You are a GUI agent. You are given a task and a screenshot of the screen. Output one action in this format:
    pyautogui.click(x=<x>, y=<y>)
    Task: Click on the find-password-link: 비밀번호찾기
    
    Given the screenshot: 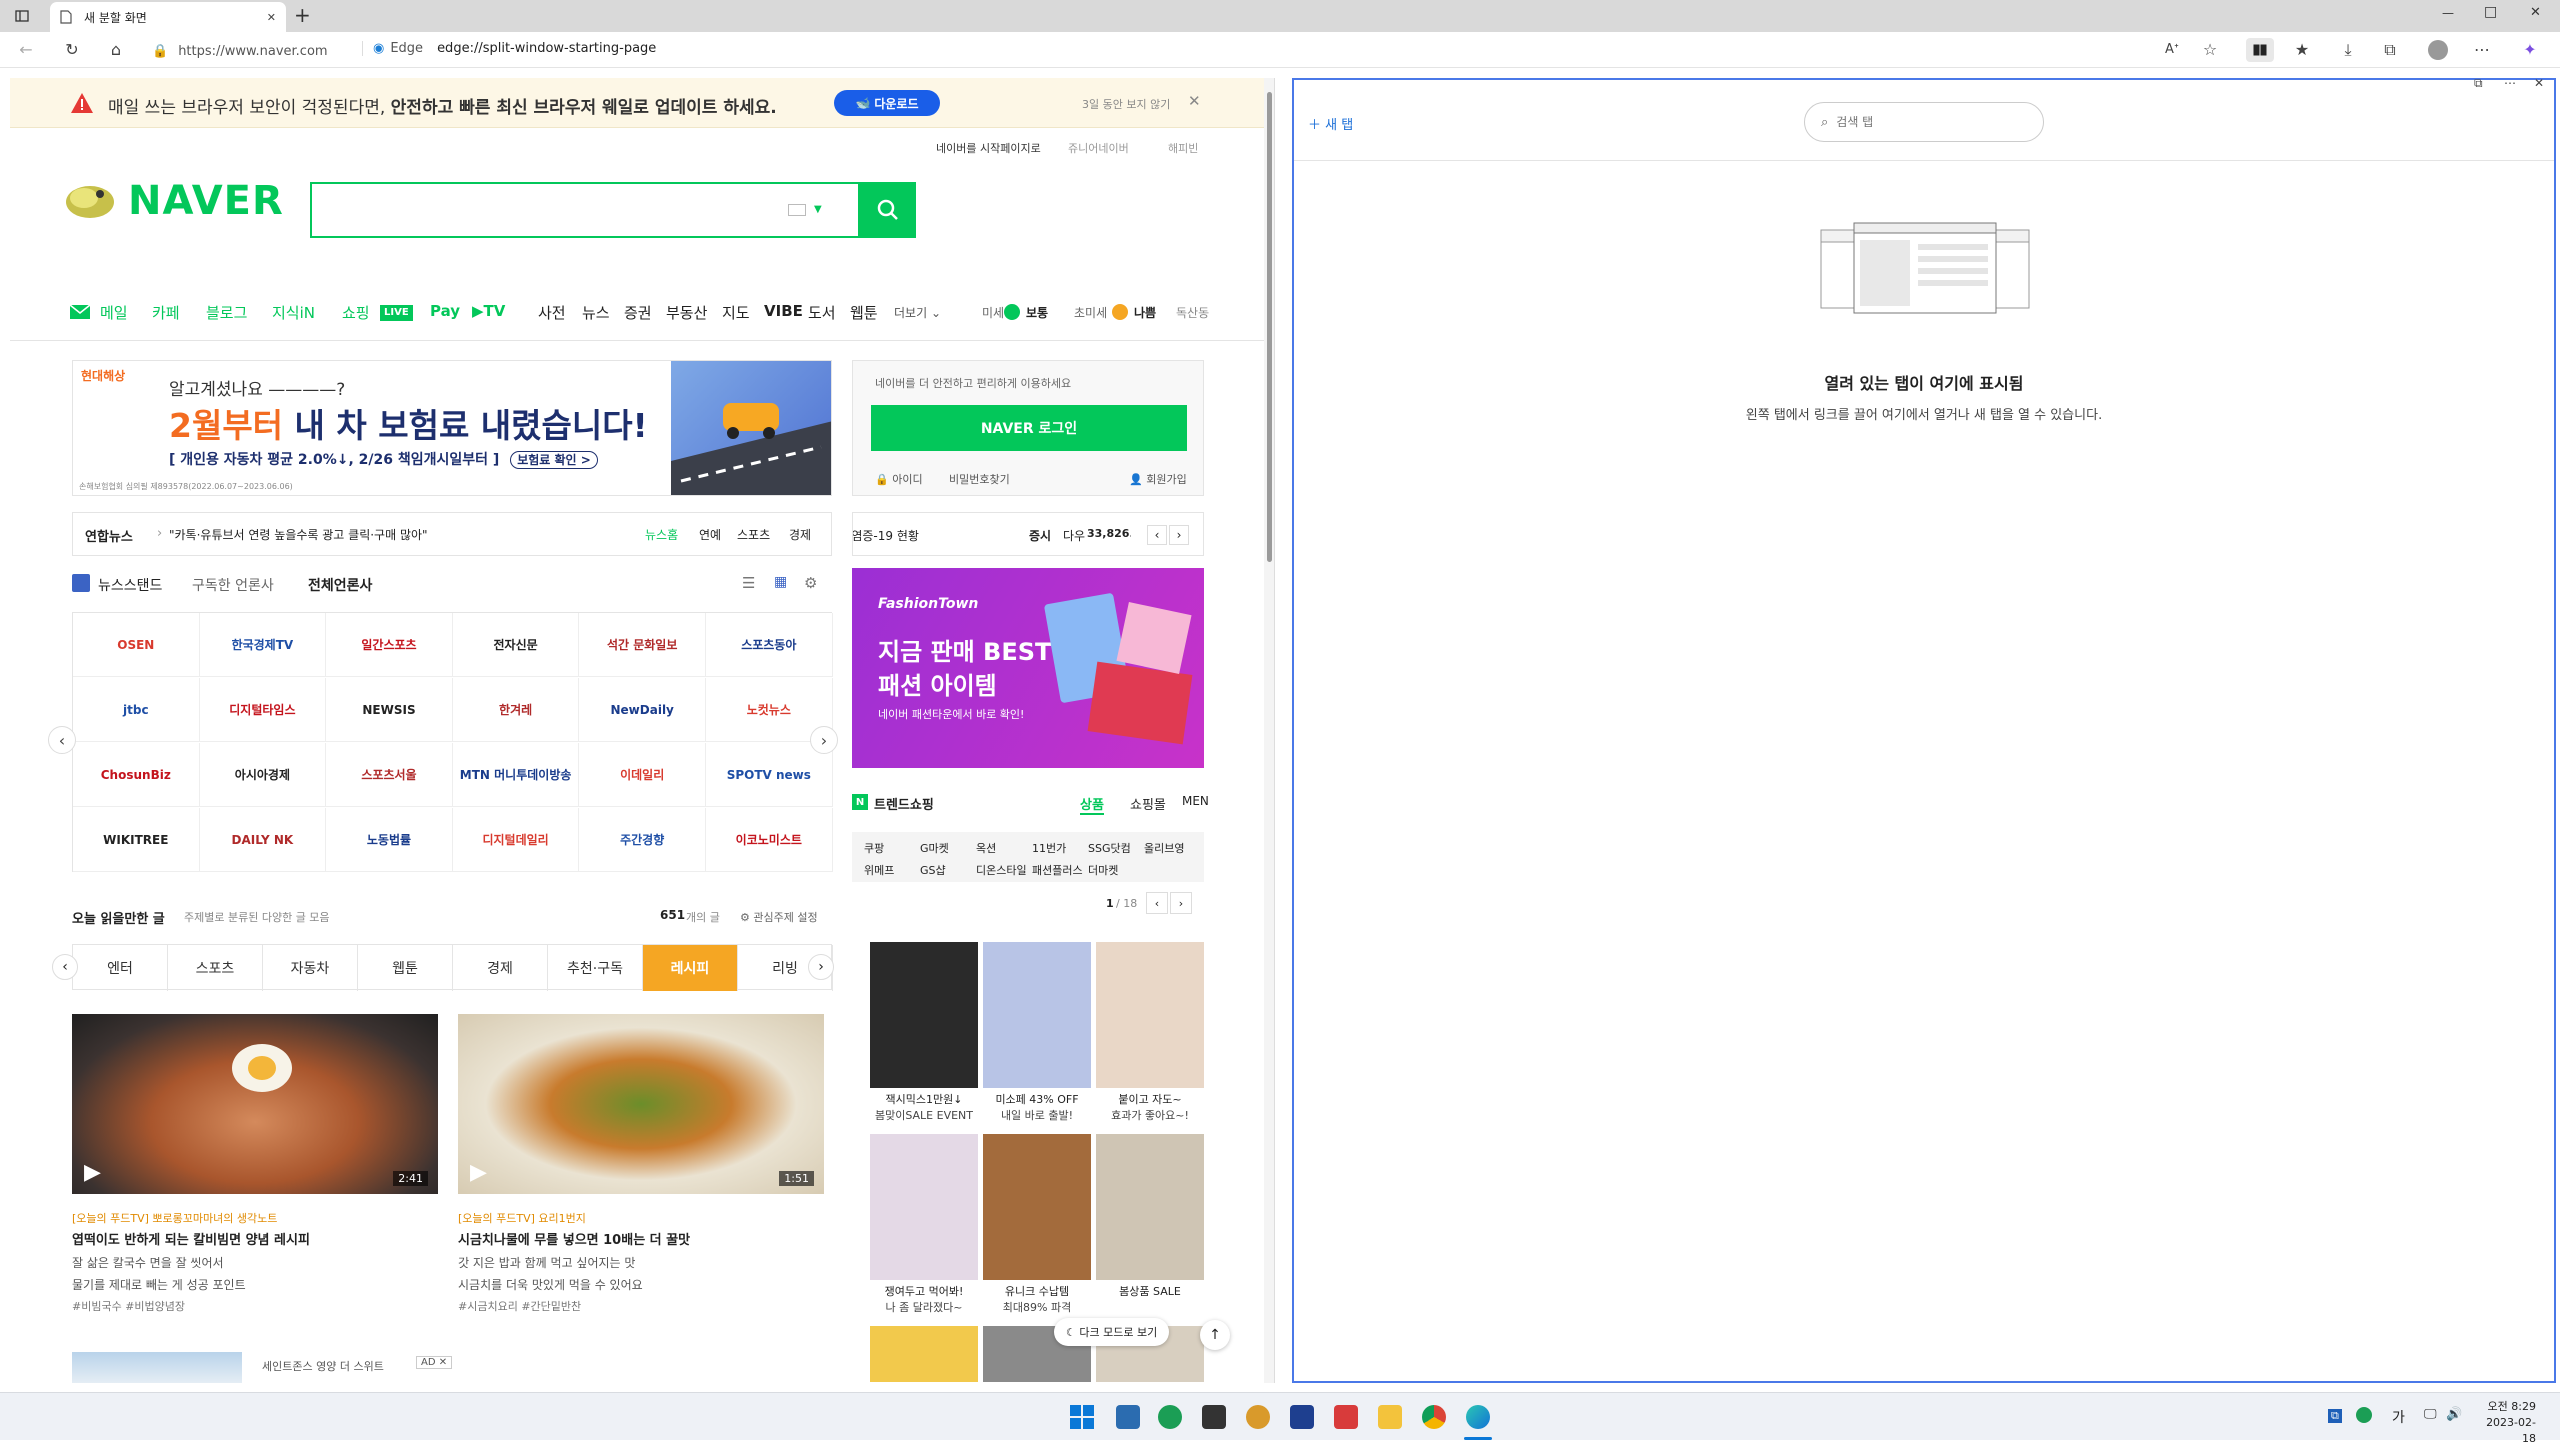 What is the action you would take?
    pyautogui.click(x=979, y=479)
    